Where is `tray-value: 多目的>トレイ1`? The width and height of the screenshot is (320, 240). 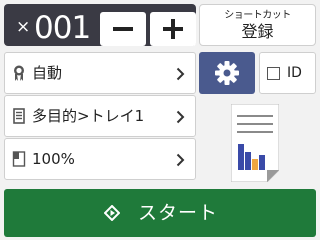
tray-value: 多目的>トレイ1 is located at coordinates (88, 116).